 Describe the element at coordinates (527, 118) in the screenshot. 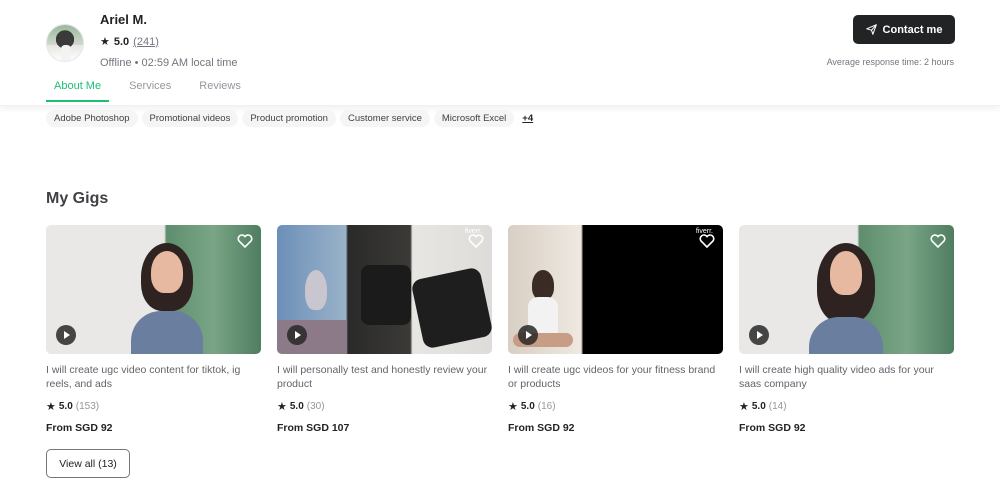

I see `more-skills-link: +4` at that location.